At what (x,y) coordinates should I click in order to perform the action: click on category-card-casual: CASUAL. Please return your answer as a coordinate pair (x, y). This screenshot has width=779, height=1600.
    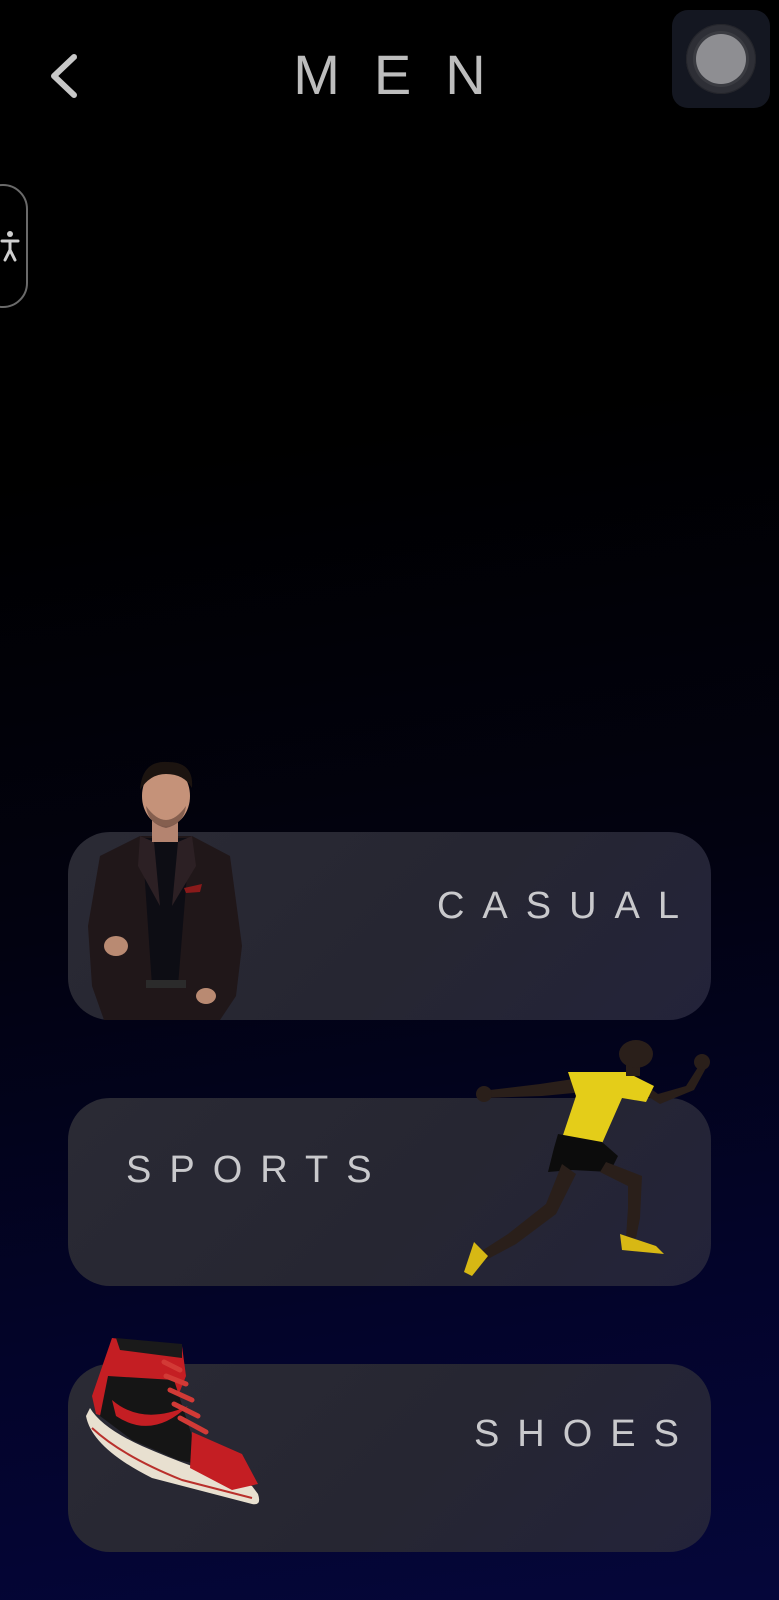
    Looking at the image, I should click on (389, 890).